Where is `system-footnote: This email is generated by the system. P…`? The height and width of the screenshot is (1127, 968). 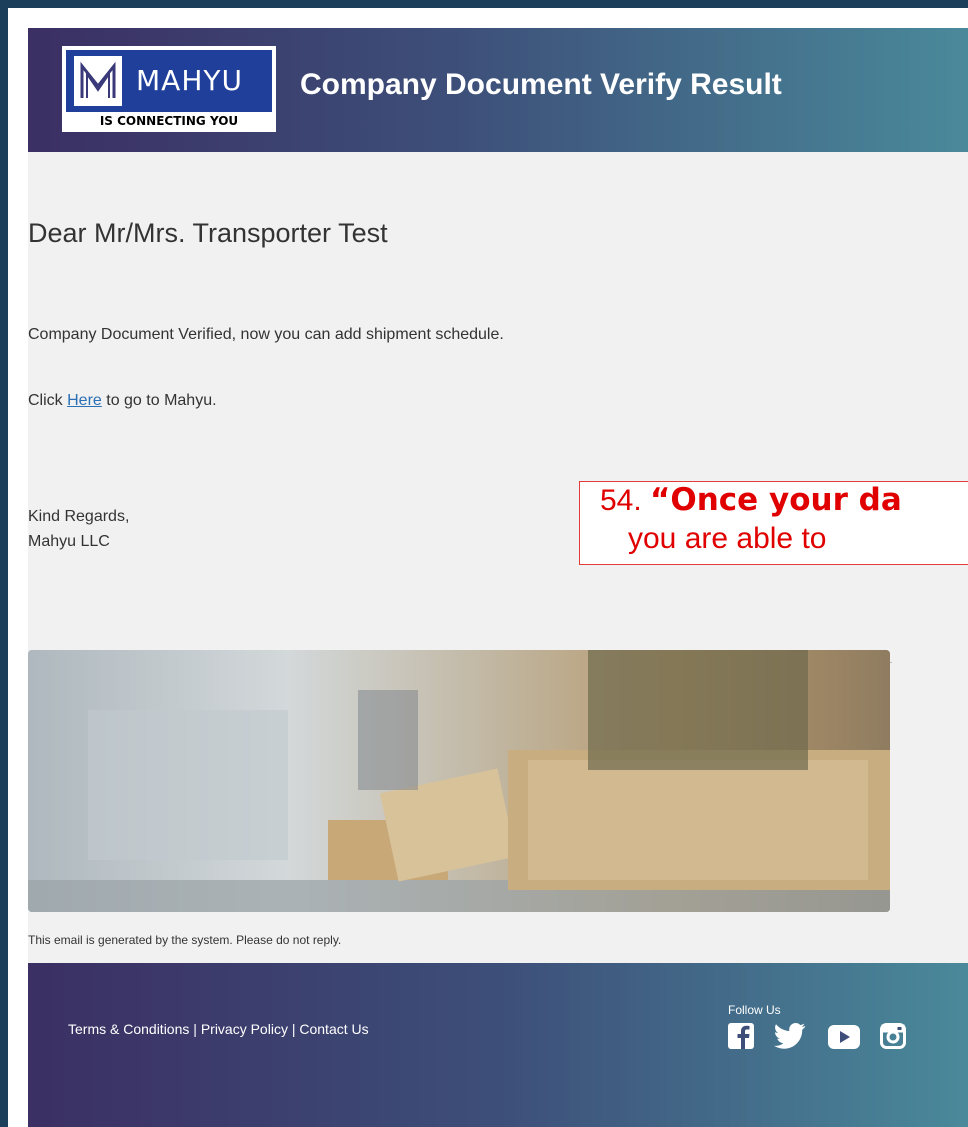
system-footnote: This email is generated by the system. P… is located at coordinates (185, 940).